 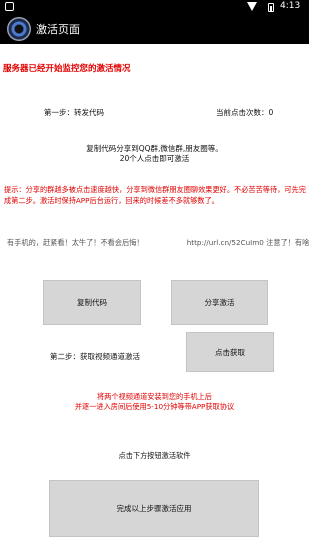 I want to click on step1-label: 第一步：转发代码, so click(x=74, y=112).